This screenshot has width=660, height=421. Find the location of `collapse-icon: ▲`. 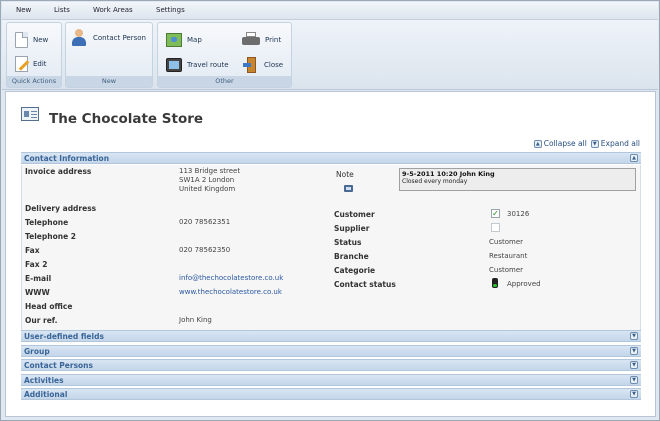

collapse-icon: ▲ is located at coordinates (537, 143).